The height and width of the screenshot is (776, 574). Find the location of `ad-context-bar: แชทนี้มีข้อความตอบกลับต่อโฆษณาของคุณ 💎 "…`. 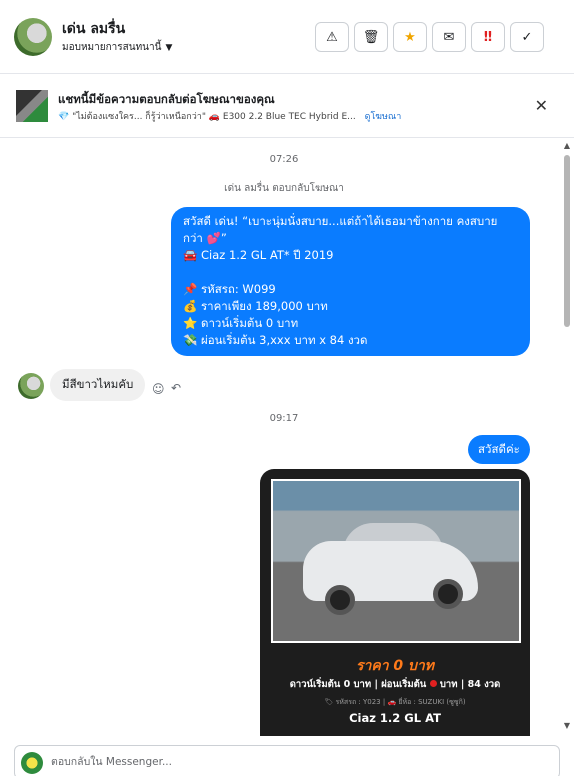

ad-context-bar: แชทนี้มีข้อความตอบกลับต่อโฆษณาของคุณ 💎 "… is located at coordinates (287, 106).